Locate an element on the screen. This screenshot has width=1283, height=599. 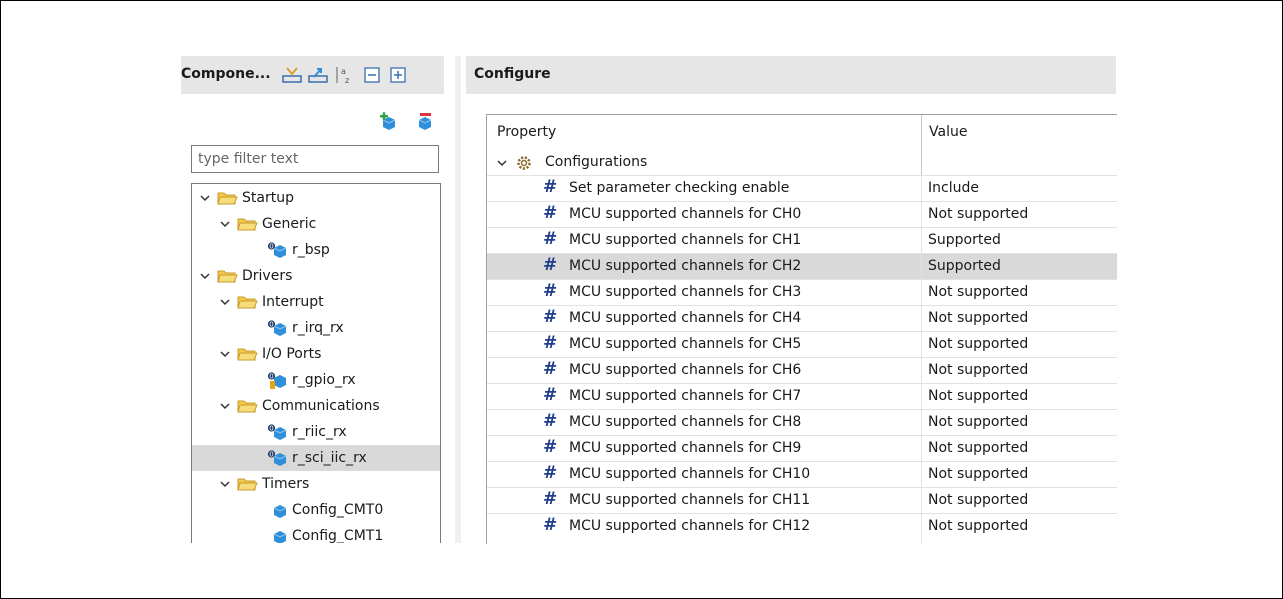
tree-item-label: Timers is located at coordinates (286, 484).